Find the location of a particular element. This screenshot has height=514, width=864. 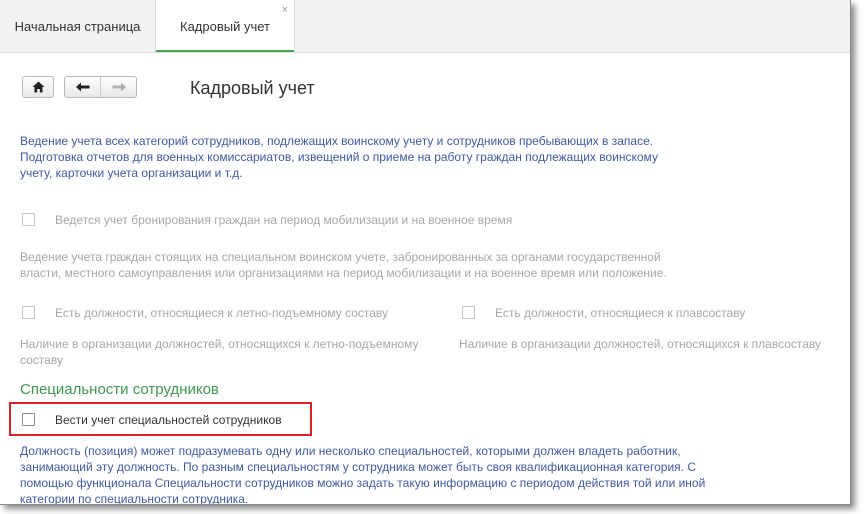

reservation-checkbox is located at coordinates (28, 219).